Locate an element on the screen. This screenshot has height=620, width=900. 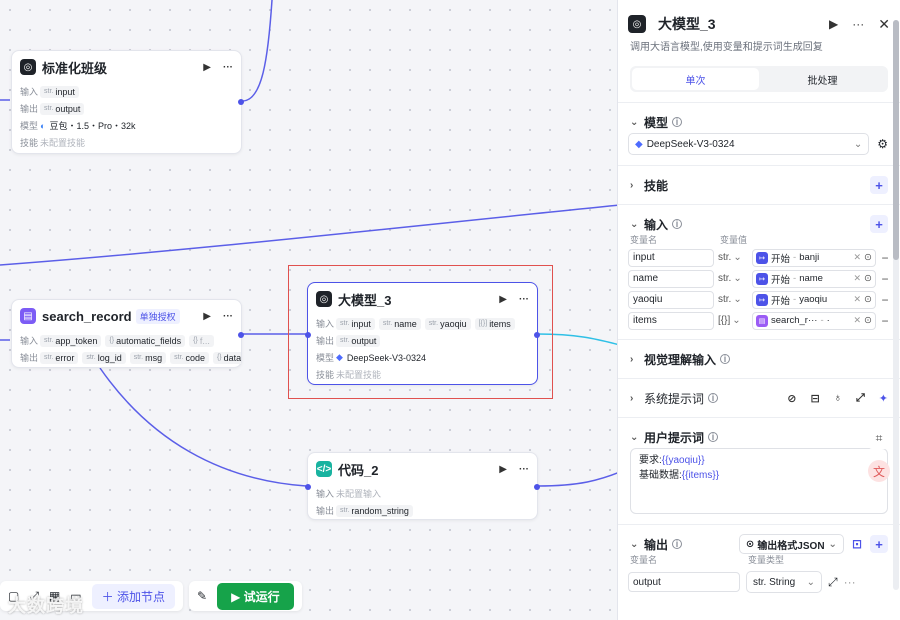
doubao-icon: ◐ is located at coordinates (43, 125).